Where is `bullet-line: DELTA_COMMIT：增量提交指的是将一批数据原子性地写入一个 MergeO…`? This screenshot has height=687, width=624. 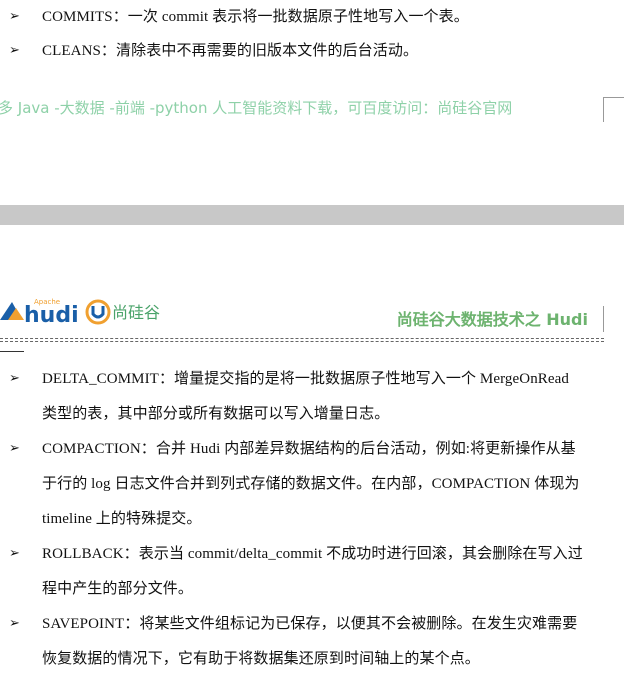
bullet-line: DELTA_COMMIT：增量提交指的是将一批数据原子性地写入一个 MergeO… is located at coordinates (323, 379).